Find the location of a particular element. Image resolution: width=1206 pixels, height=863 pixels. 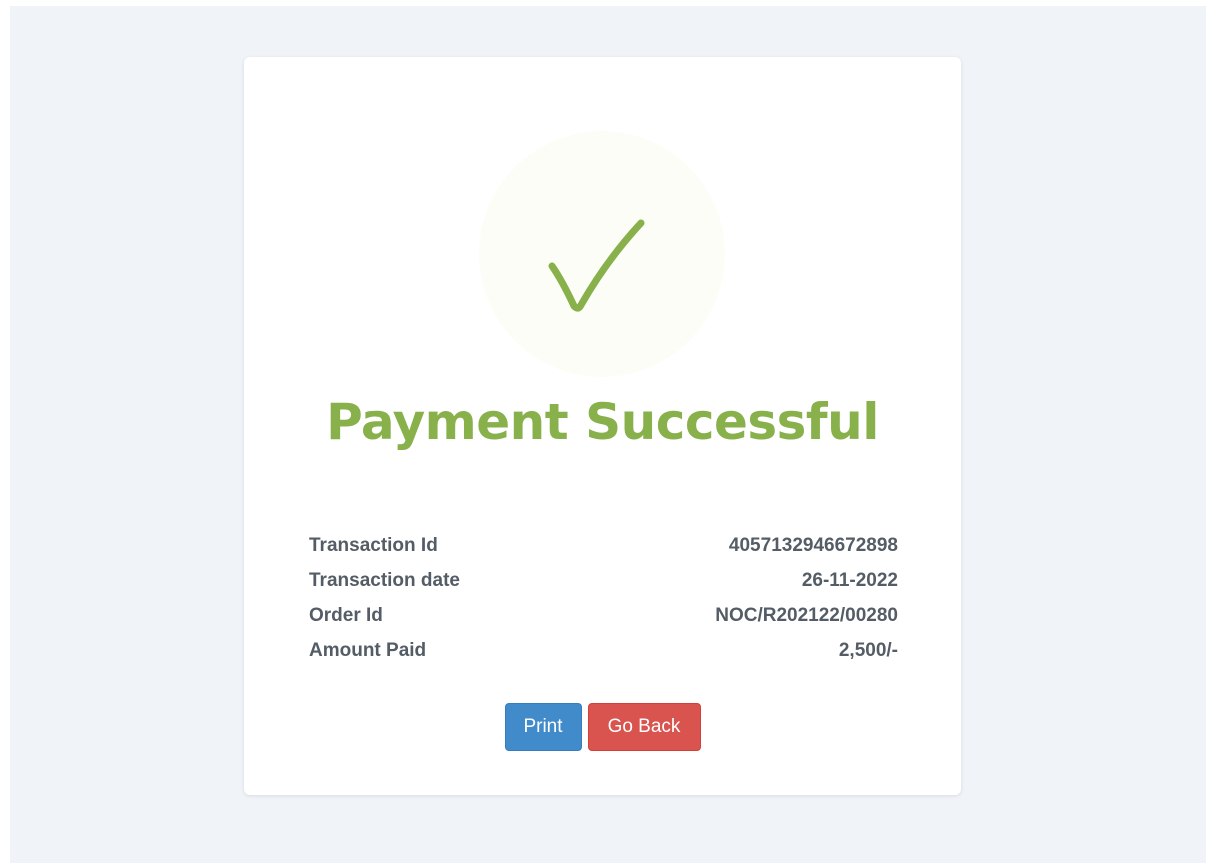

go-back-button: Go Back is located at coordinates (644, 727).